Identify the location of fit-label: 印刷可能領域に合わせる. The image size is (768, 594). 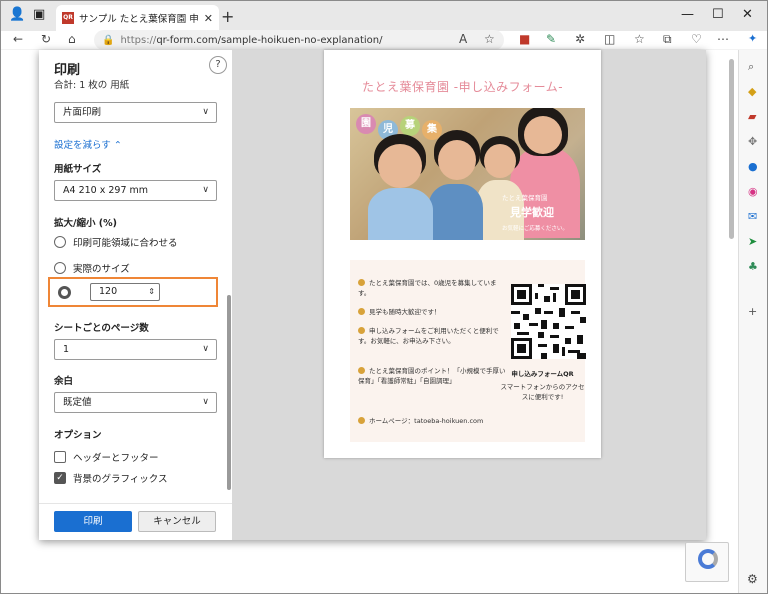
(125, 243).